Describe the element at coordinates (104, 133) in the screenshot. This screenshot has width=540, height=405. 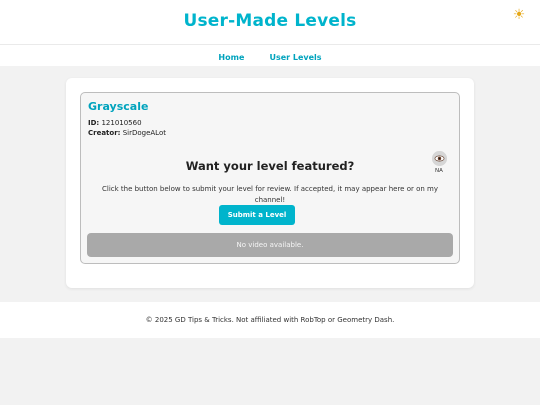
I see `level-creator-label: Creator:` at that location.